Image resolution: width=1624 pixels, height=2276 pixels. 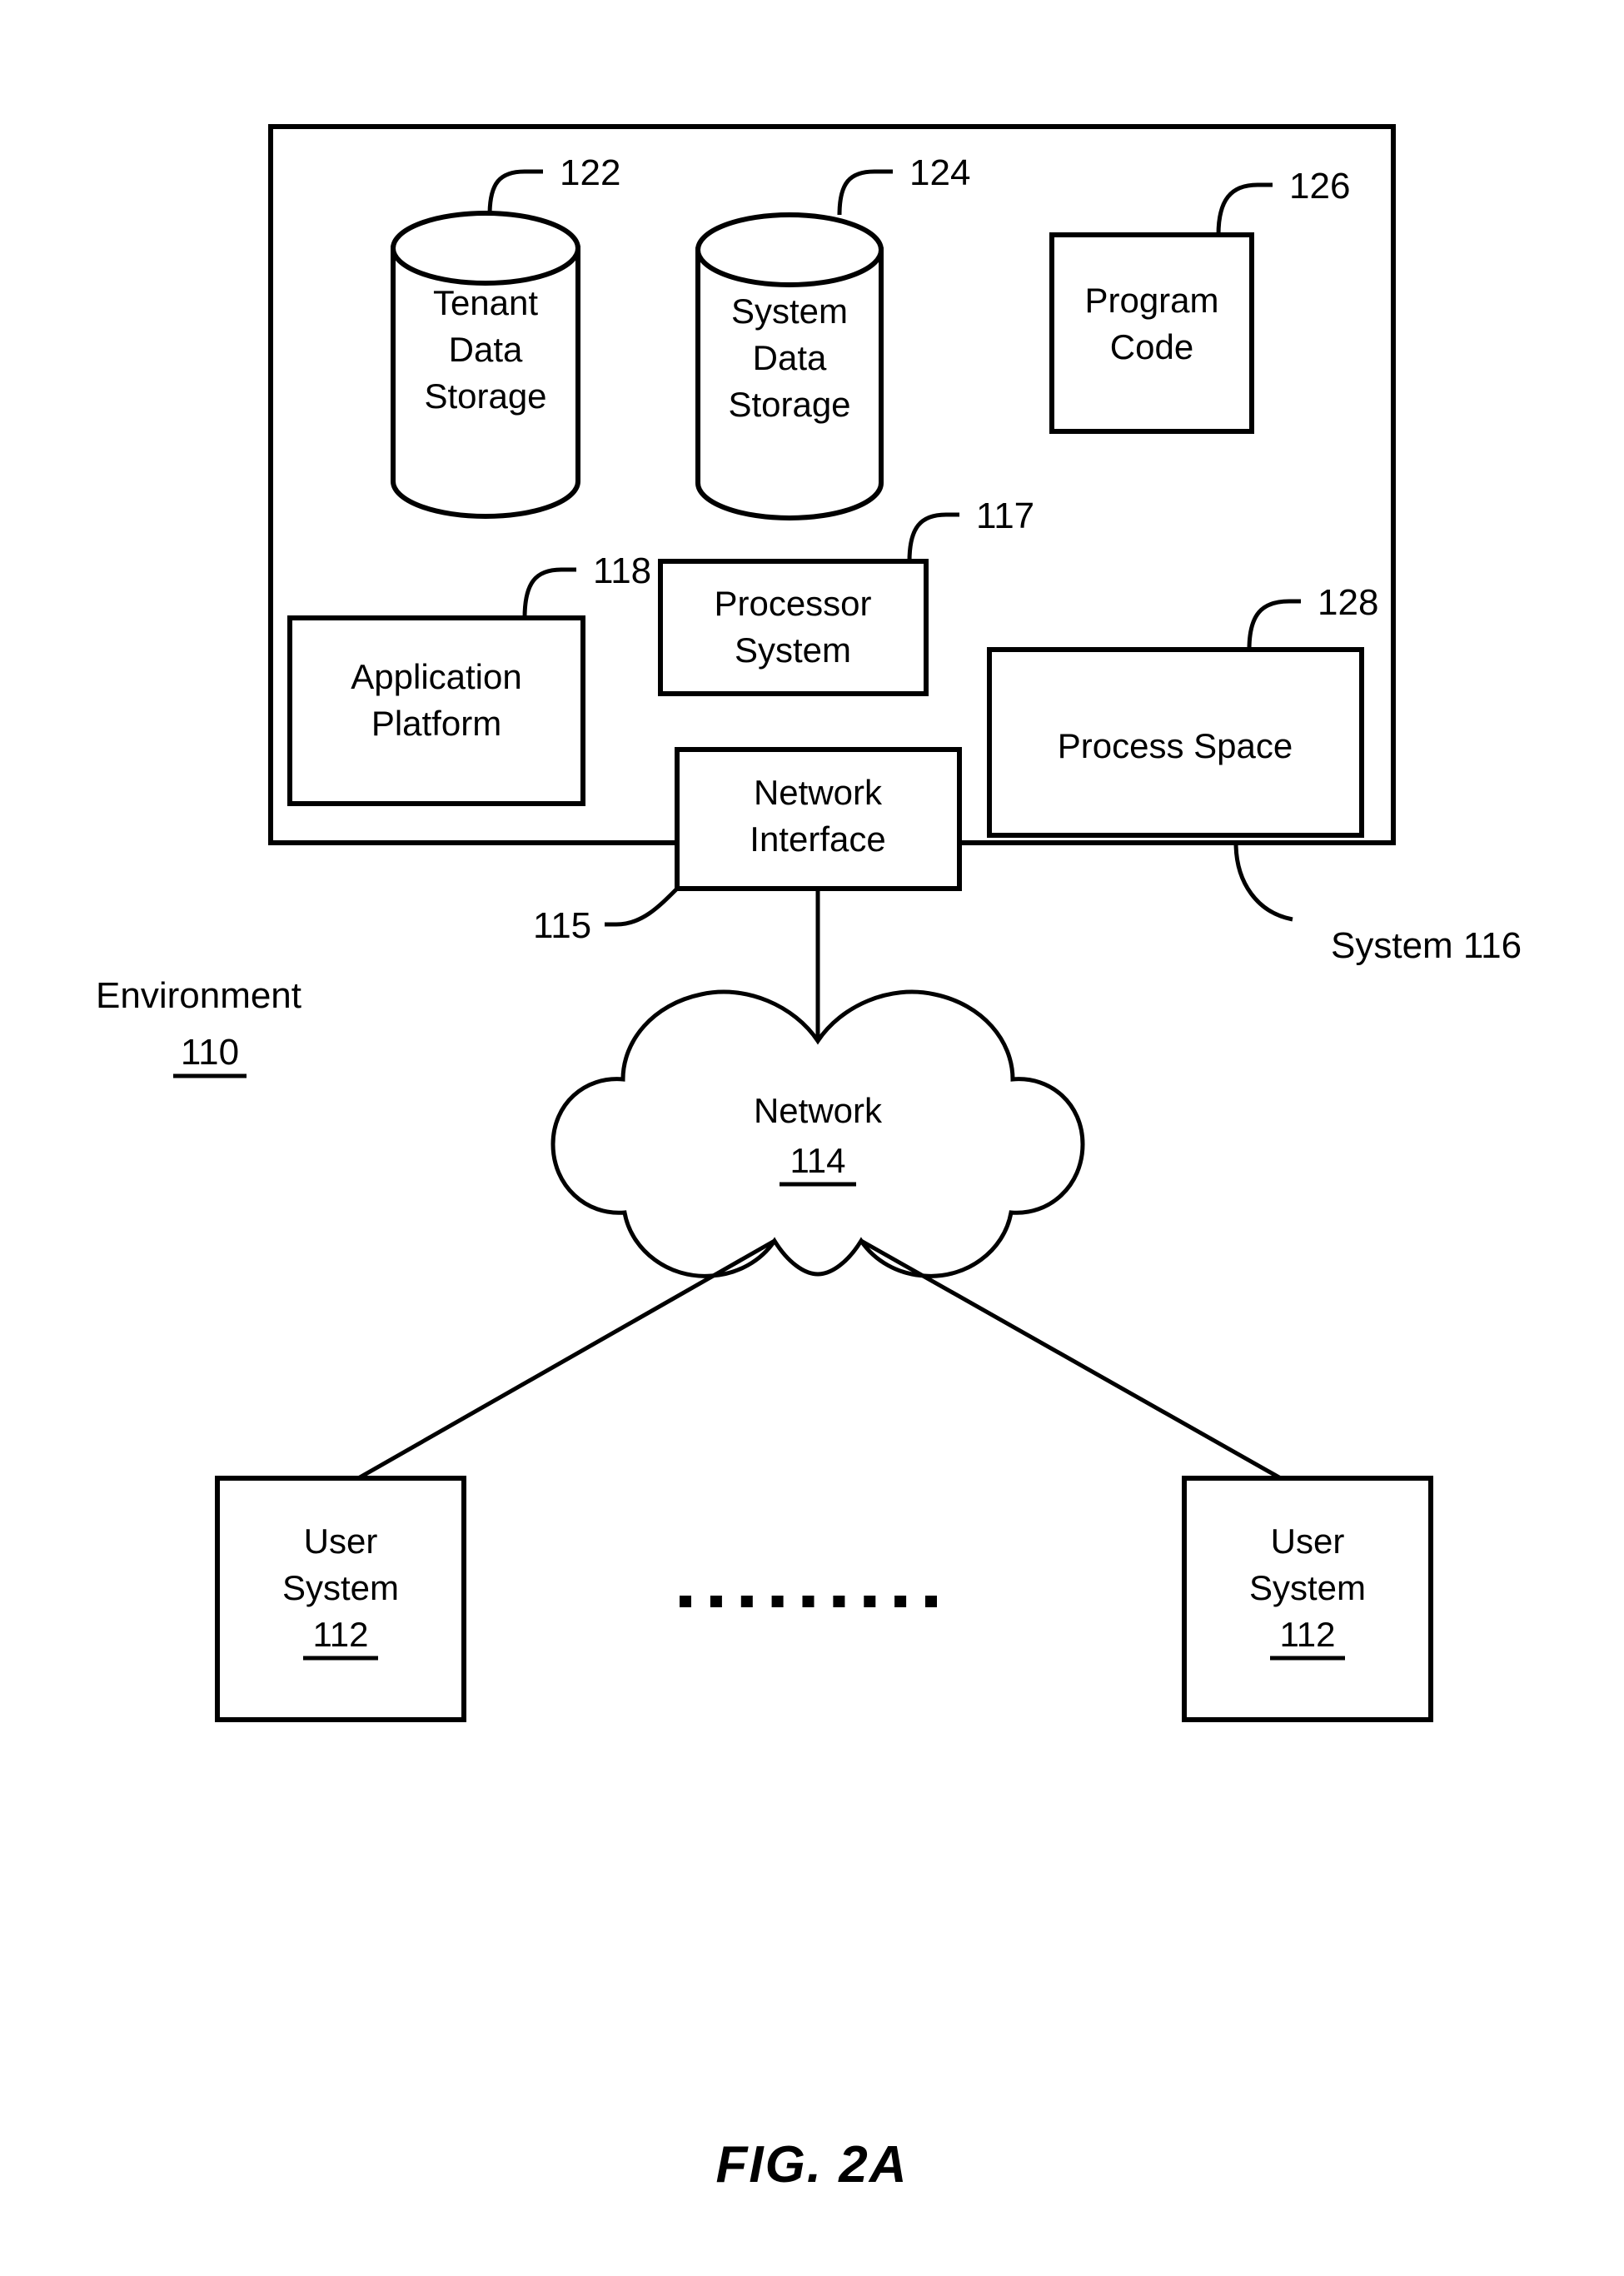 I want to click on network-interface-label-line2: Interface, so click(x=818, y=839).